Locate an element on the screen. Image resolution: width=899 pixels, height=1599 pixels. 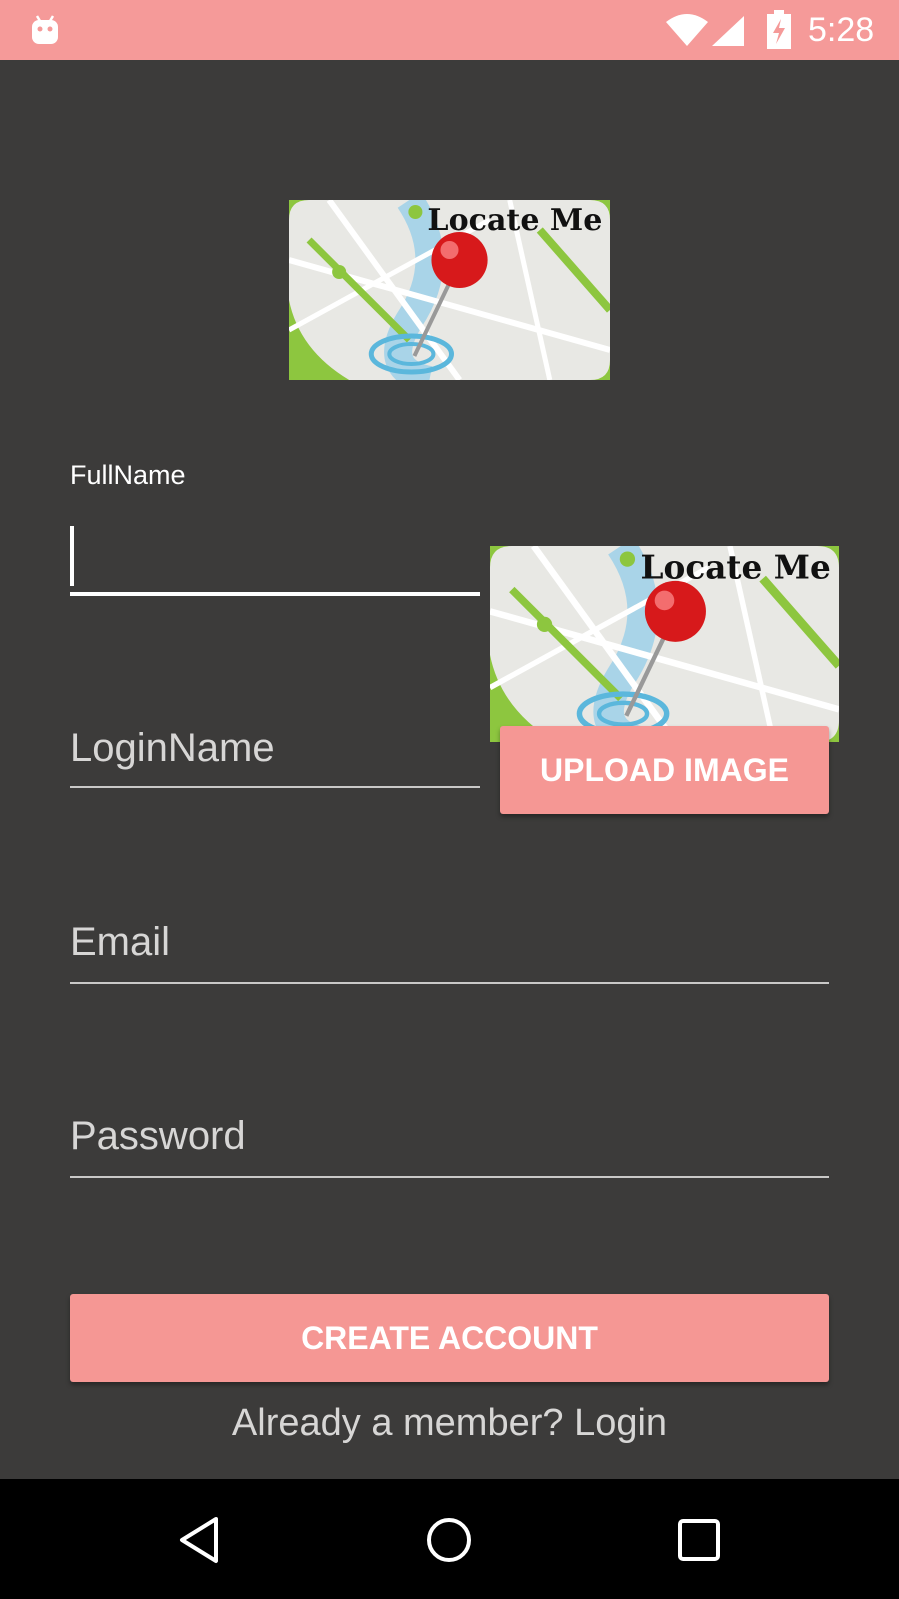
fullname-input is located at coordinates (275, 559).